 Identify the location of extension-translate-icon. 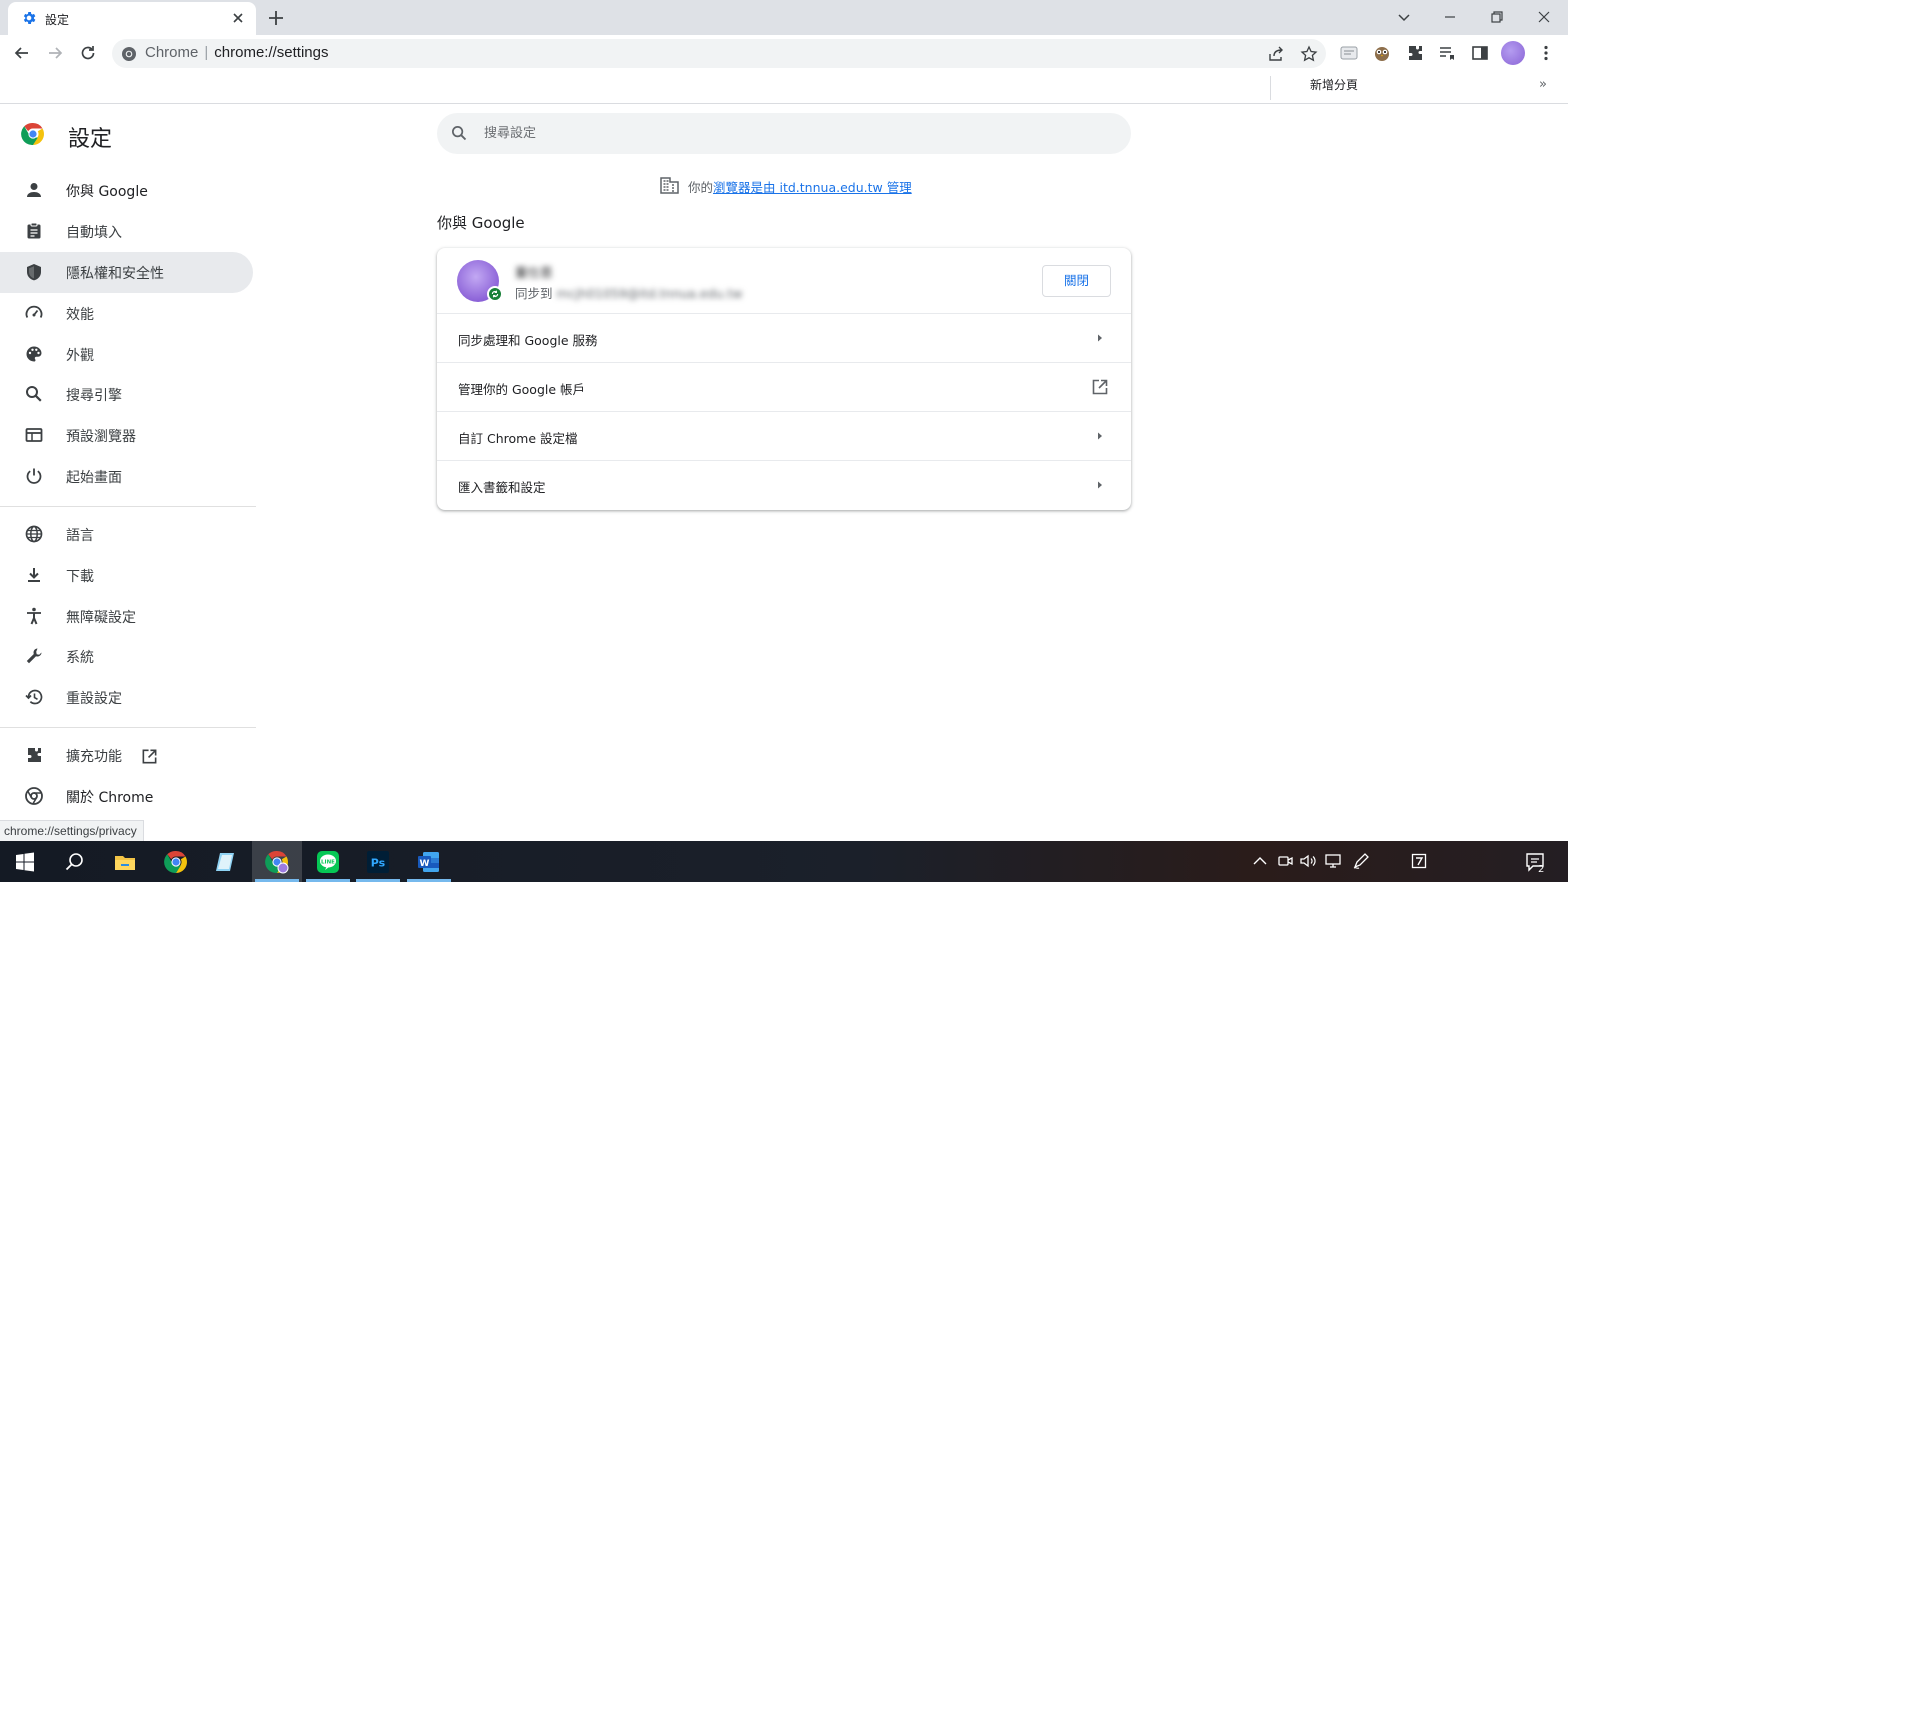
(1349, 53).